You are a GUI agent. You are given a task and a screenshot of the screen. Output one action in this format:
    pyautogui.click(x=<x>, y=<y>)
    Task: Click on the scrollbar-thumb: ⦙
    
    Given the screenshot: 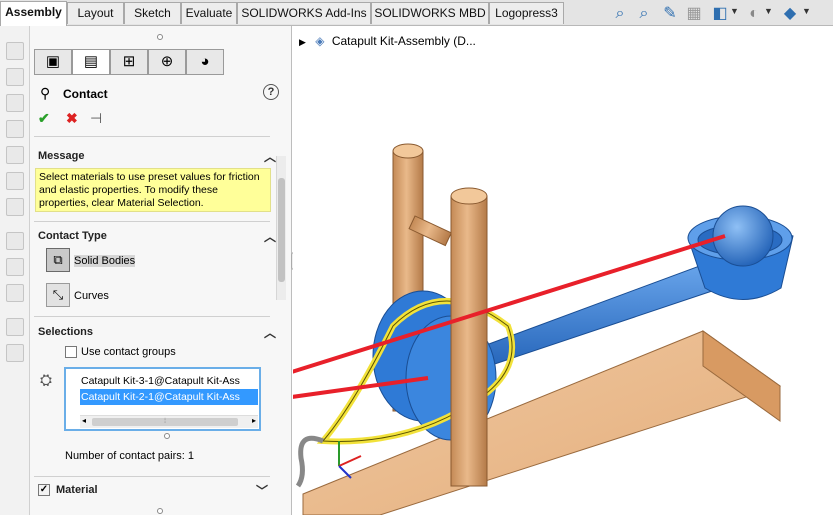 What is the action you would take?
    pyautogui.click(x=165, y=422)
    